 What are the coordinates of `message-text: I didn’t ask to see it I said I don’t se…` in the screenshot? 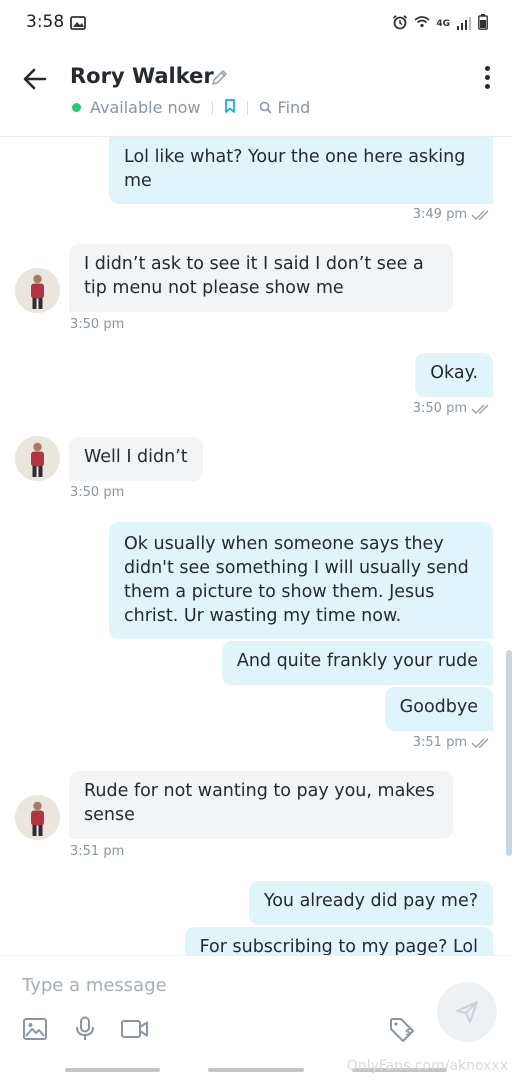 It's located at (254, 276).